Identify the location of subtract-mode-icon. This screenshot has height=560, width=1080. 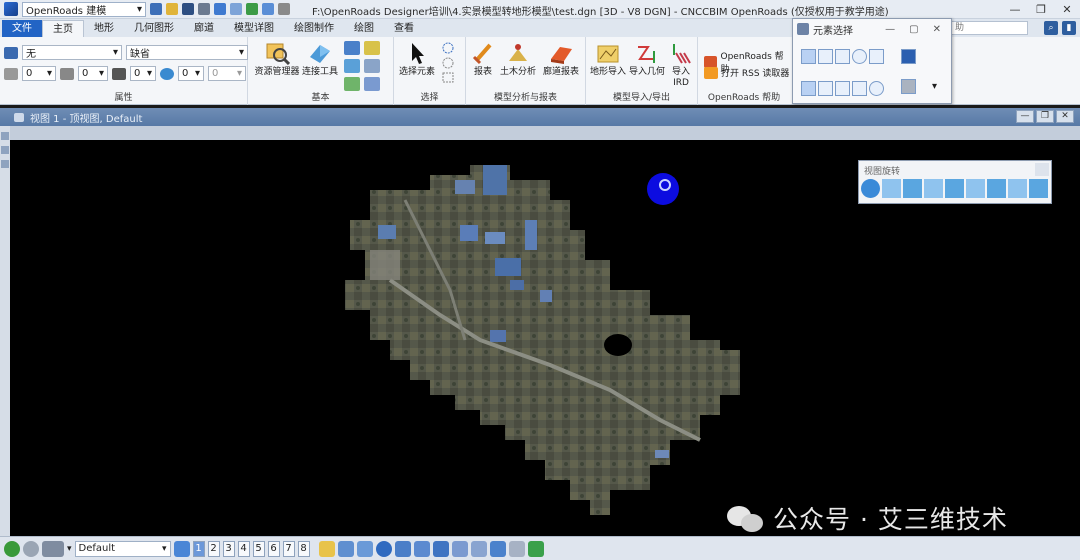
(842, 88).